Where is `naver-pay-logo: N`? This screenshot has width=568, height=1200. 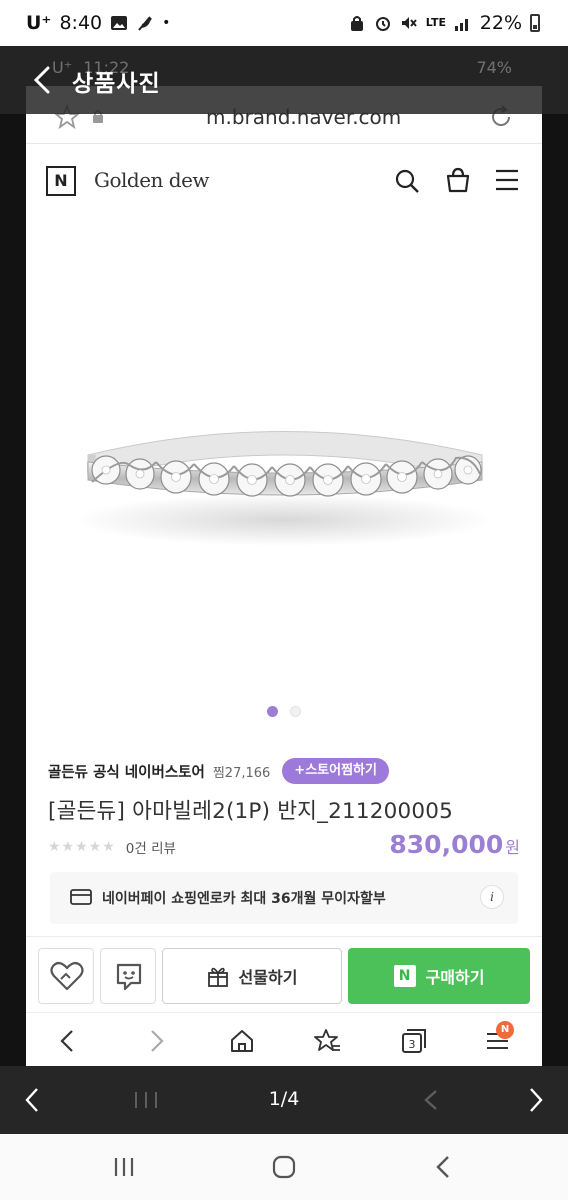 naver-pay-logo: N is located at coordinates (404, 976).